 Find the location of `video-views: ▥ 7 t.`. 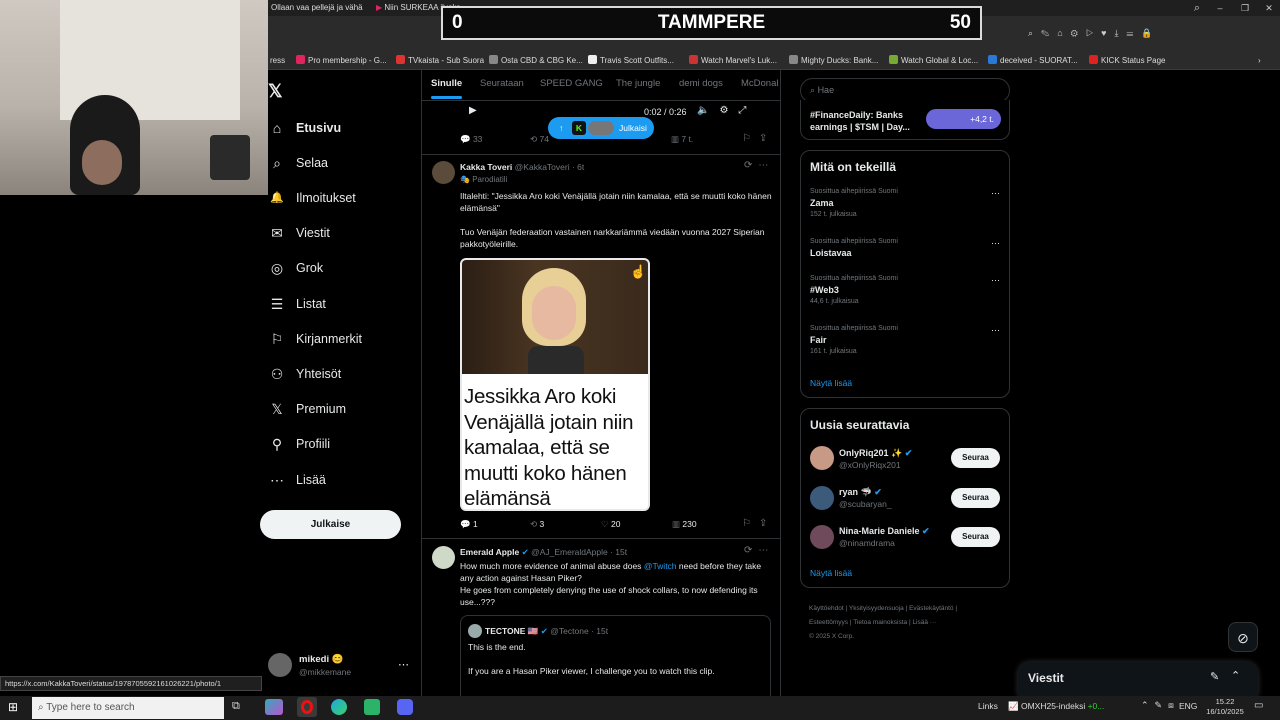

video-views: ▥ 7 t. is located at coordinates (682, 139).